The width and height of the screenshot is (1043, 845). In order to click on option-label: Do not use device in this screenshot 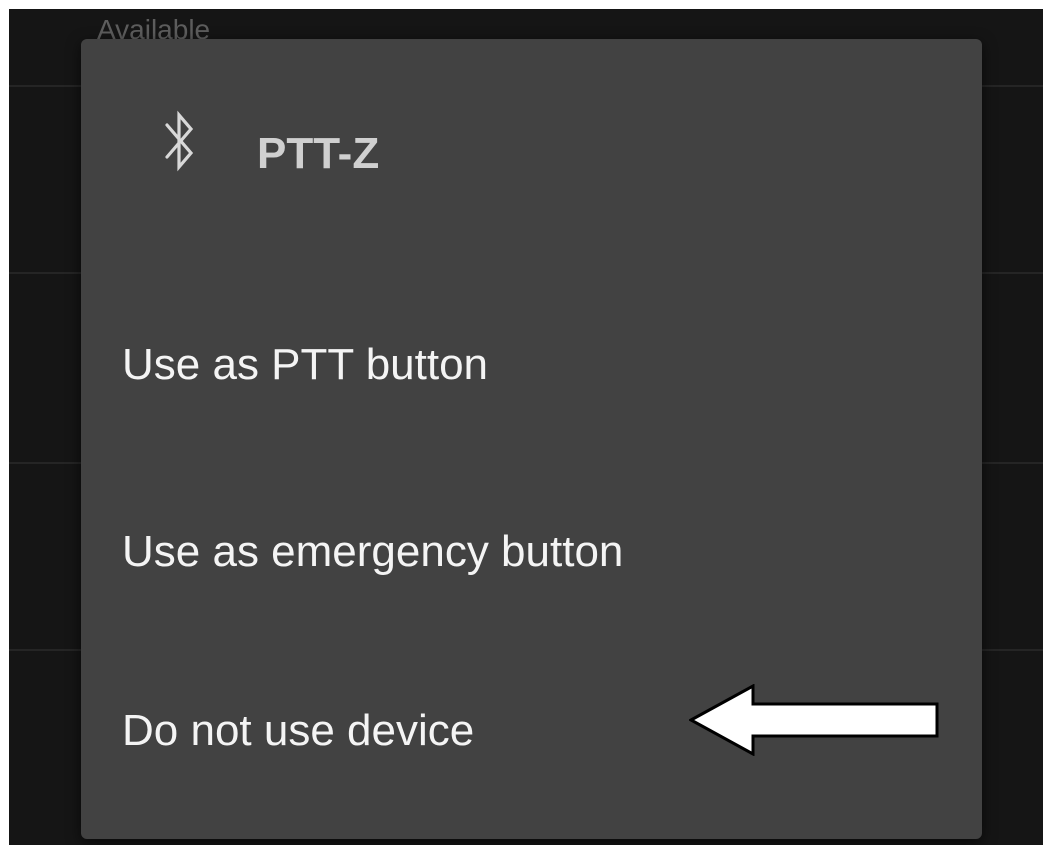, I will do `click(298, 730)`.